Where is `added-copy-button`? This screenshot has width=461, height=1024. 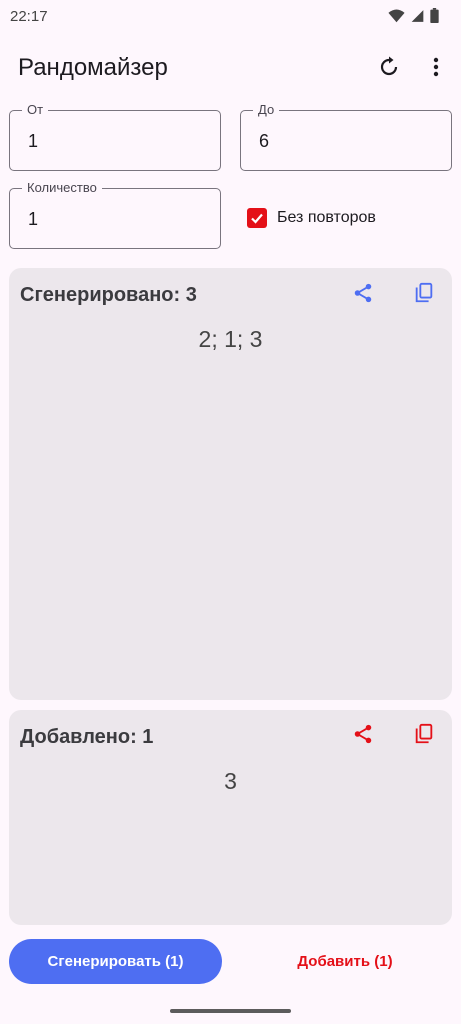
added-copy-button is located at coordinates (424, 736).